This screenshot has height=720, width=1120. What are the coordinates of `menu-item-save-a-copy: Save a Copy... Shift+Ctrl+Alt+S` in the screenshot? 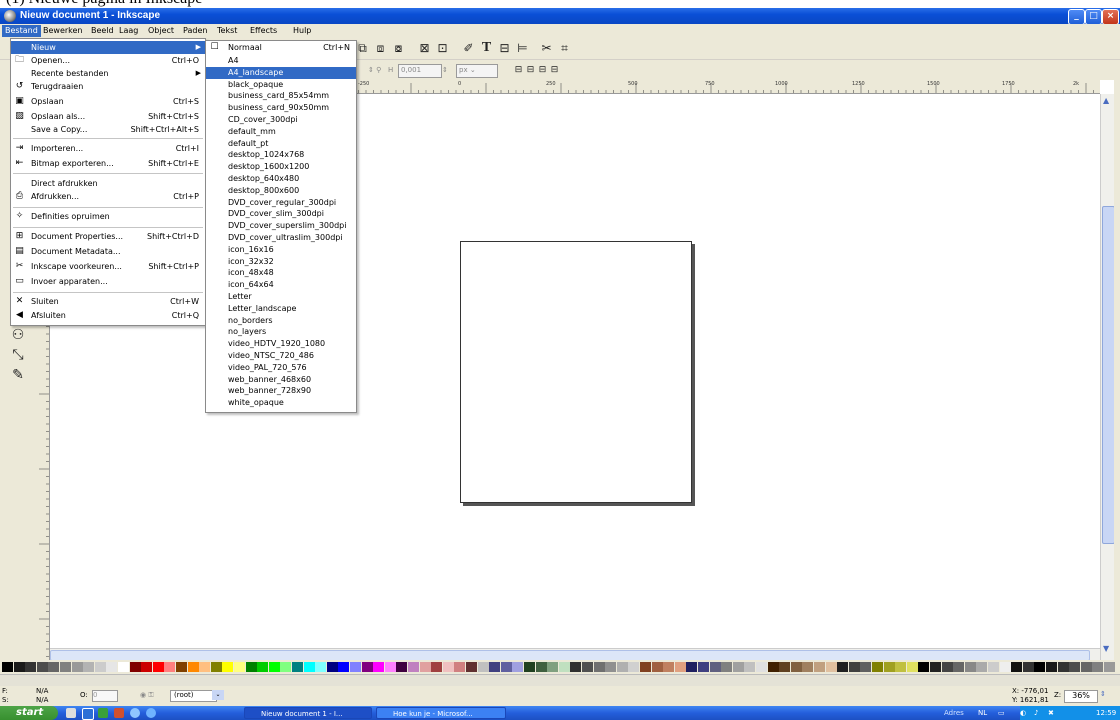 It's located at (108, 129).